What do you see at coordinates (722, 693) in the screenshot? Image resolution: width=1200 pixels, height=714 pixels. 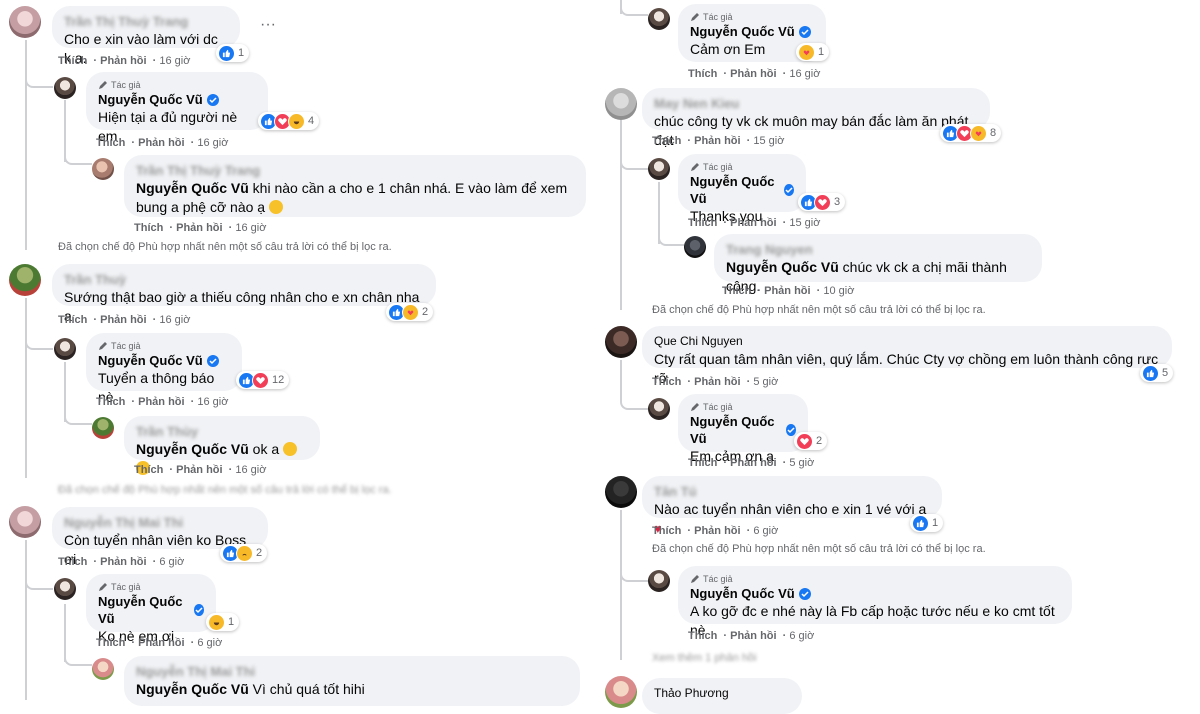 I see `commenter-name: Thảo Phương` at bounding box center [722, 693].